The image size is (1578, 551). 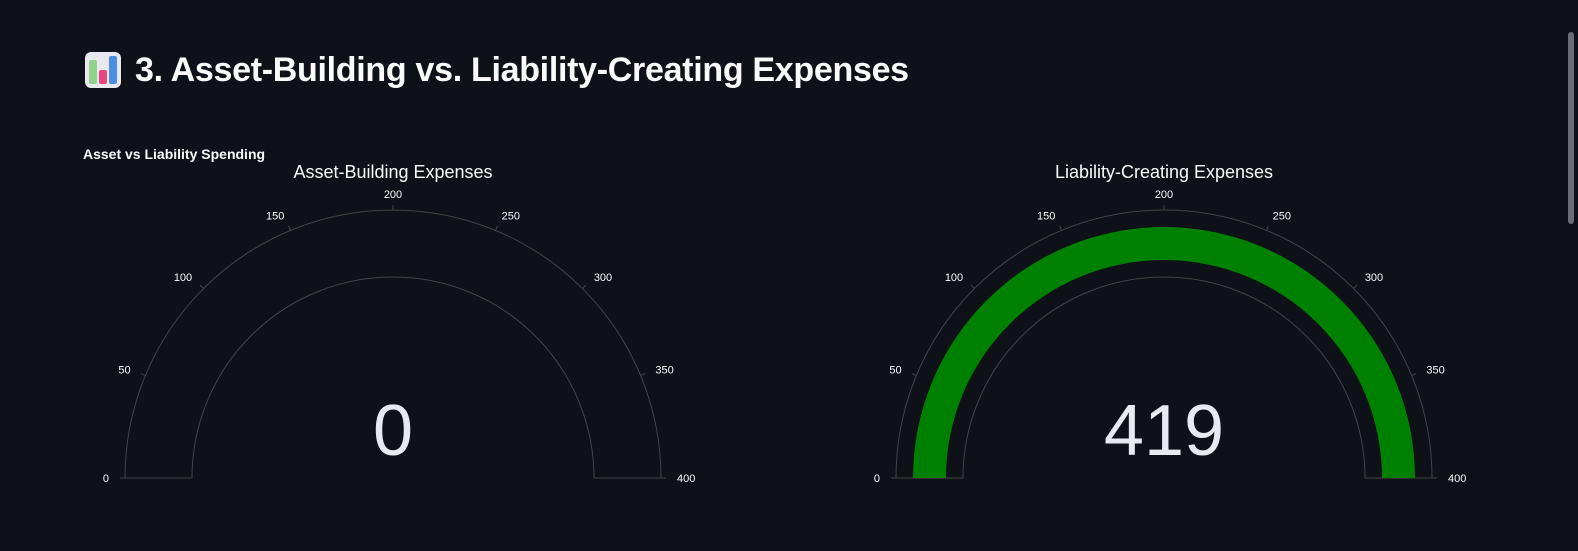 I want to click on gauge-value: 0, so click(x=393, y=431).